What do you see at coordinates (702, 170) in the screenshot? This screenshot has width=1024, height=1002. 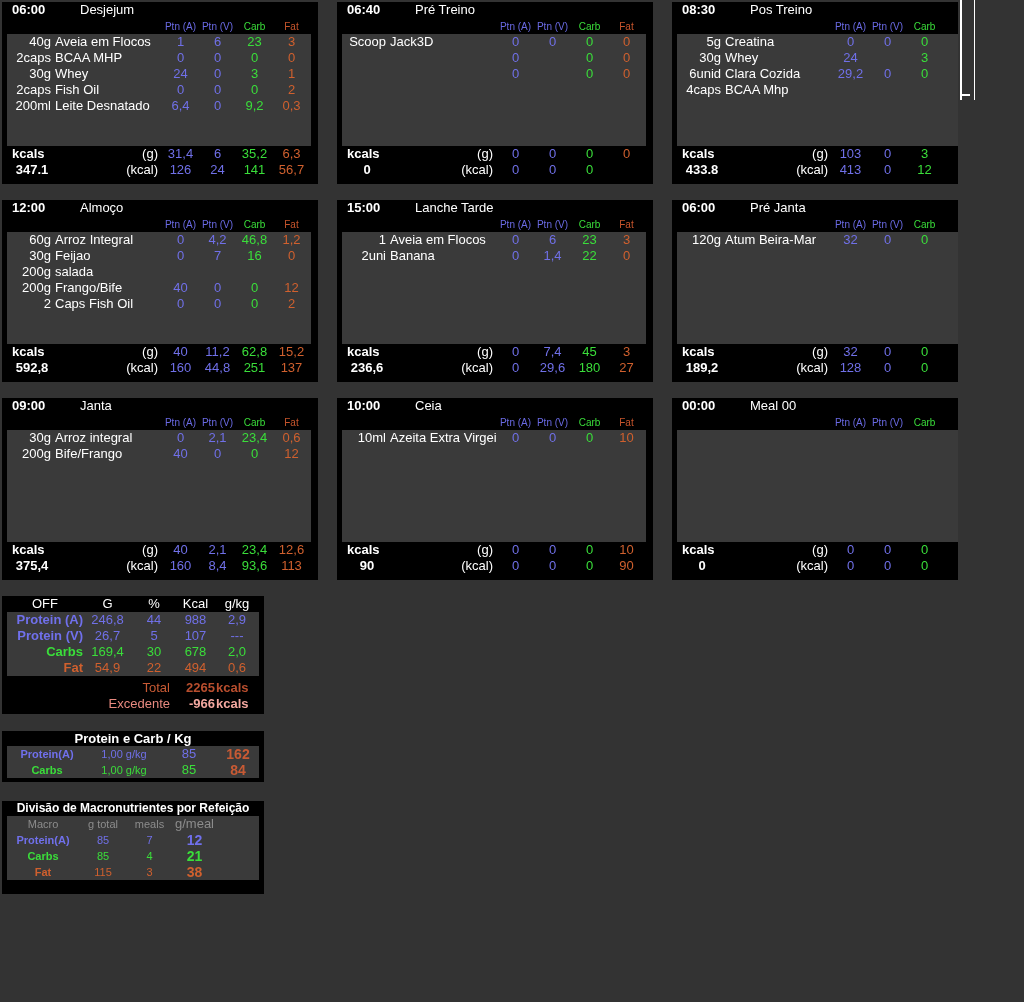 I see `kcal-total: 433.8` at bounding box center [702, 170].